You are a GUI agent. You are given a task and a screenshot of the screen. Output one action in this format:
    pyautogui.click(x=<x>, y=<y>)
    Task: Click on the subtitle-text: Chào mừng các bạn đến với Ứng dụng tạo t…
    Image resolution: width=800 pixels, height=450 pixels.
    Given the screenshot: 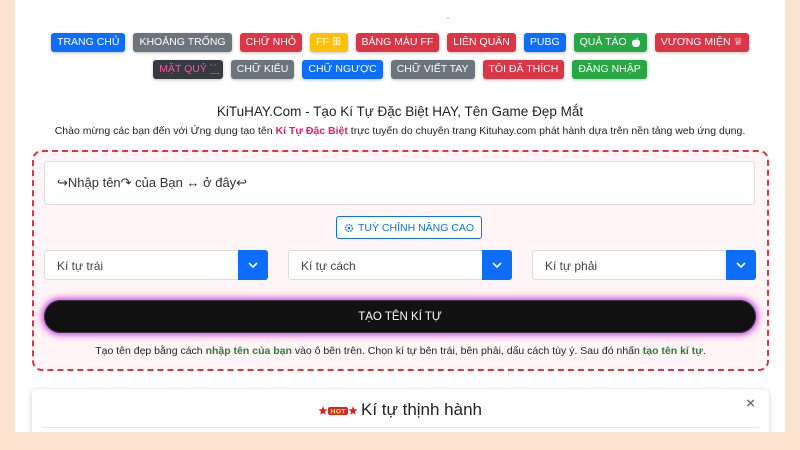 What is the action you would take?
    pyautogui.click(x=165, y=131)
    